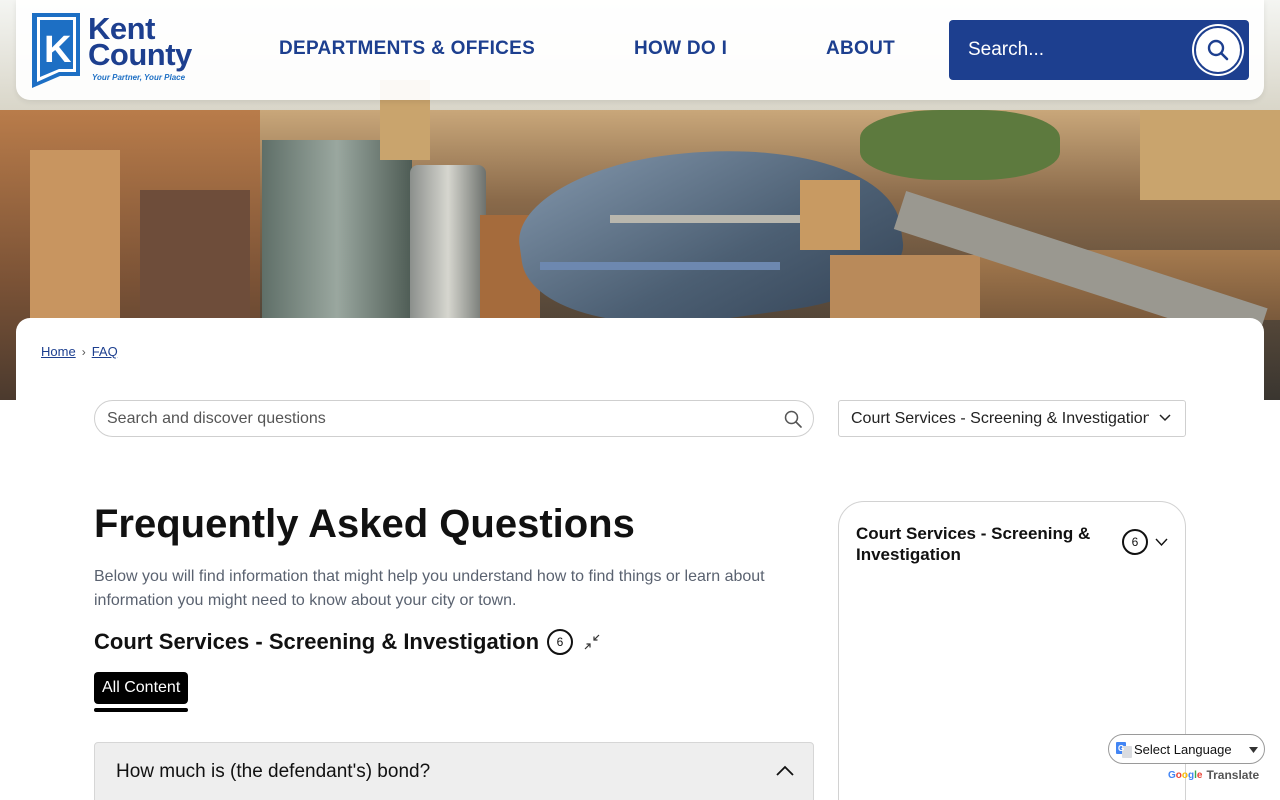 The height and width of the screenshot is (800, 1280). Describe the element at coordinates (140, 54) in the screenshot. I see `logo-name-line2: County` at that location.